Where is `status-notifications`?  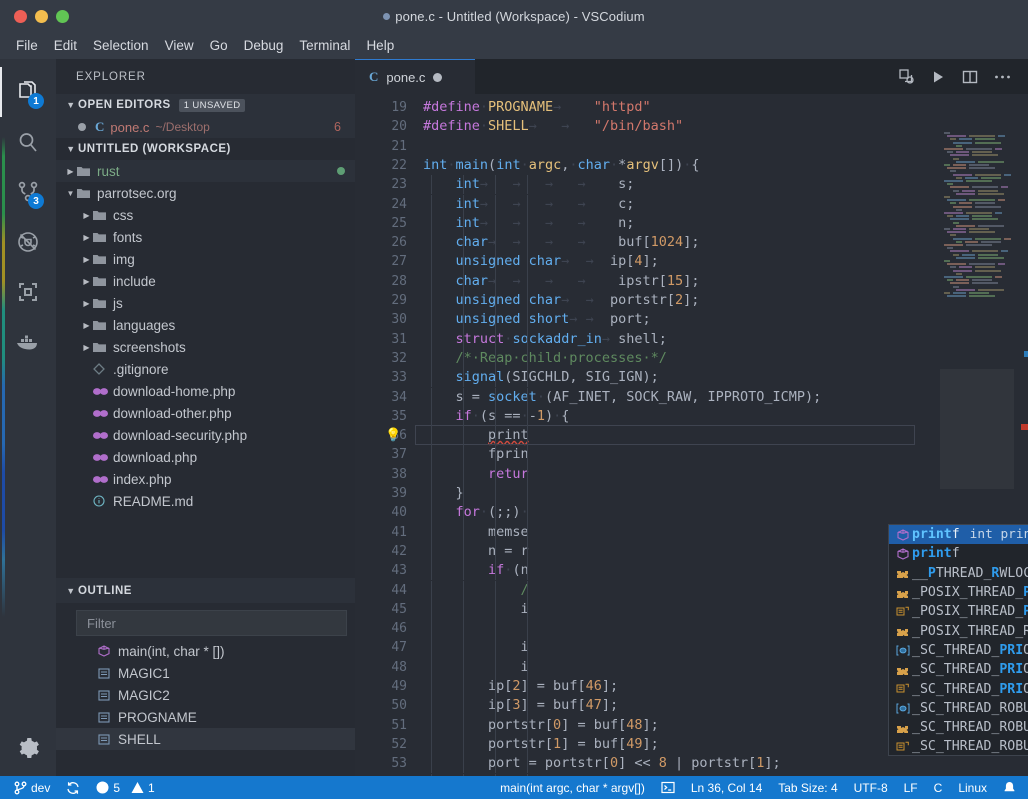 status-notifications is located at coordinates (1011, 787).